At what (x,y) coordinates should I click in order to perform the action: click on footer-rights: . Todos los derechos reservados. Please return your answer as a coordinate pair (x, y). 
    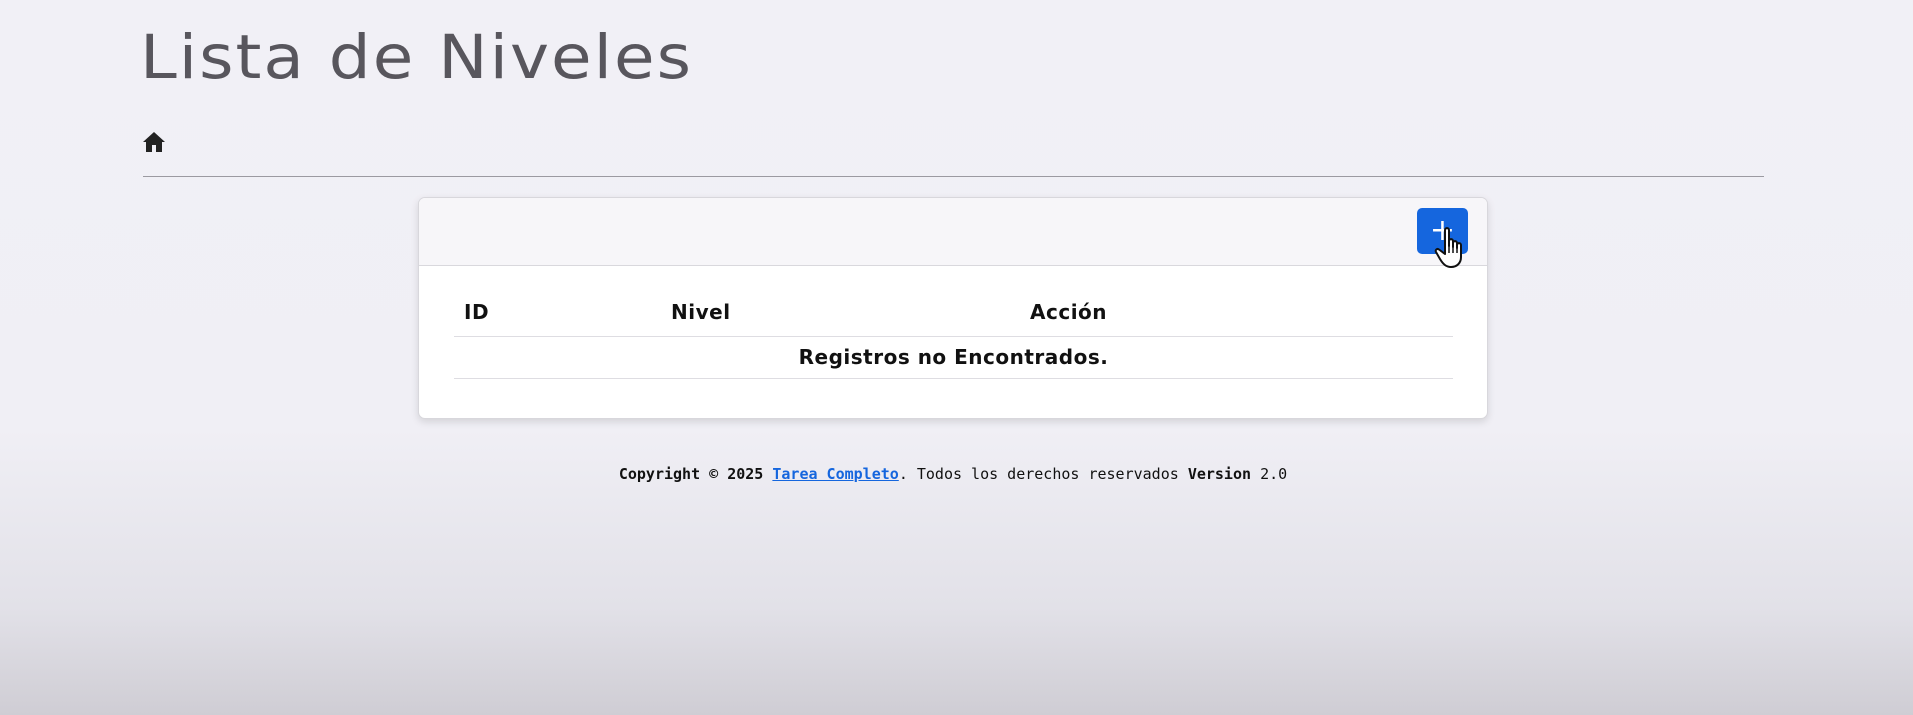
    Looking at the image, I should click on (1038, 474).